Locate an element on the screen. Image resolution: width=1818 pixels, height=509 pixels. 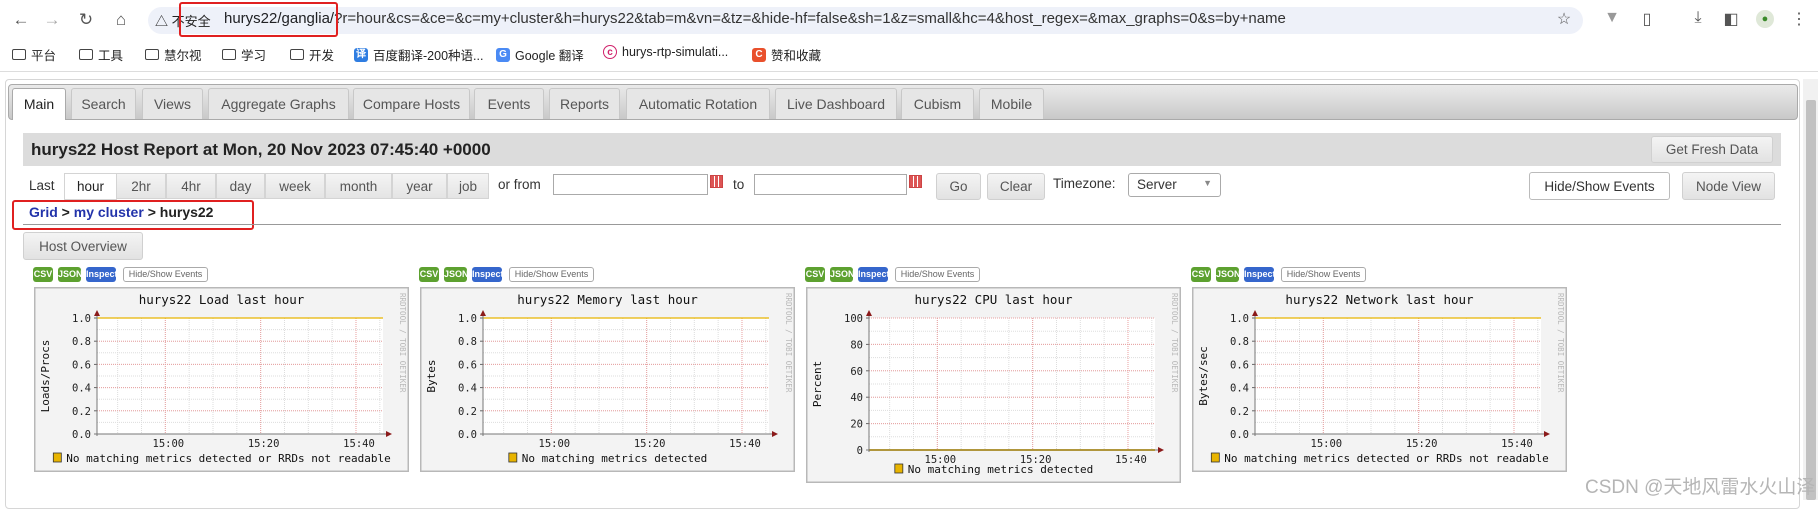
range-month: month is located at coordinates (358, 186).